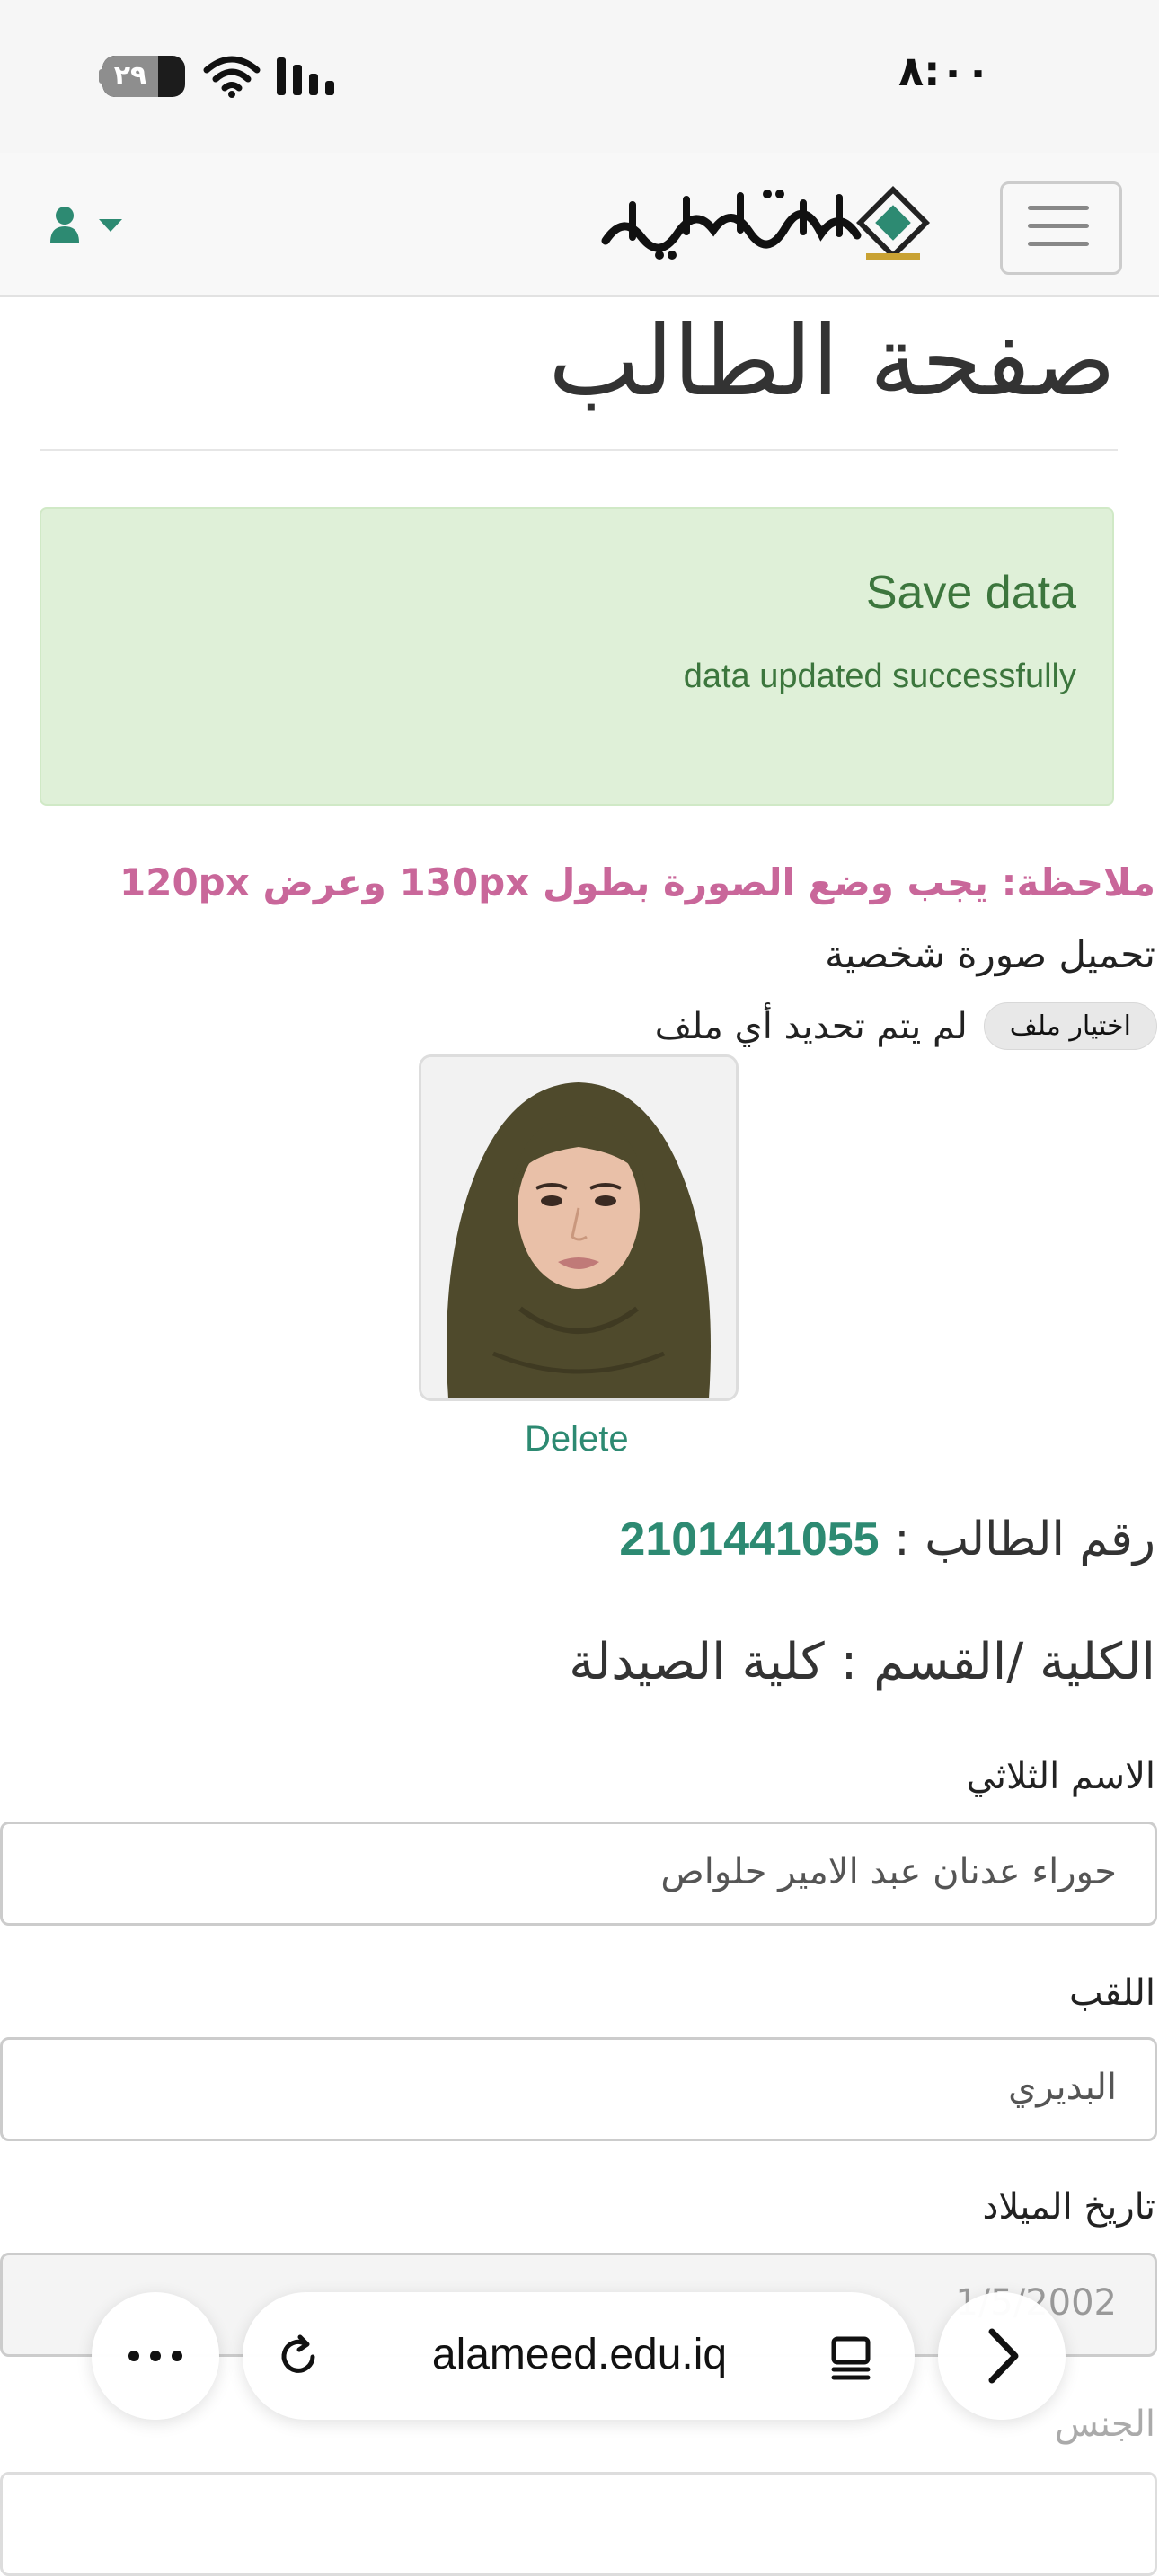 The image size is (1159, 2576). What do you see at coordinates (944, 71) in the screenshot?
I see `clock: ٨:٠٠` at bounding box center [944, 71].